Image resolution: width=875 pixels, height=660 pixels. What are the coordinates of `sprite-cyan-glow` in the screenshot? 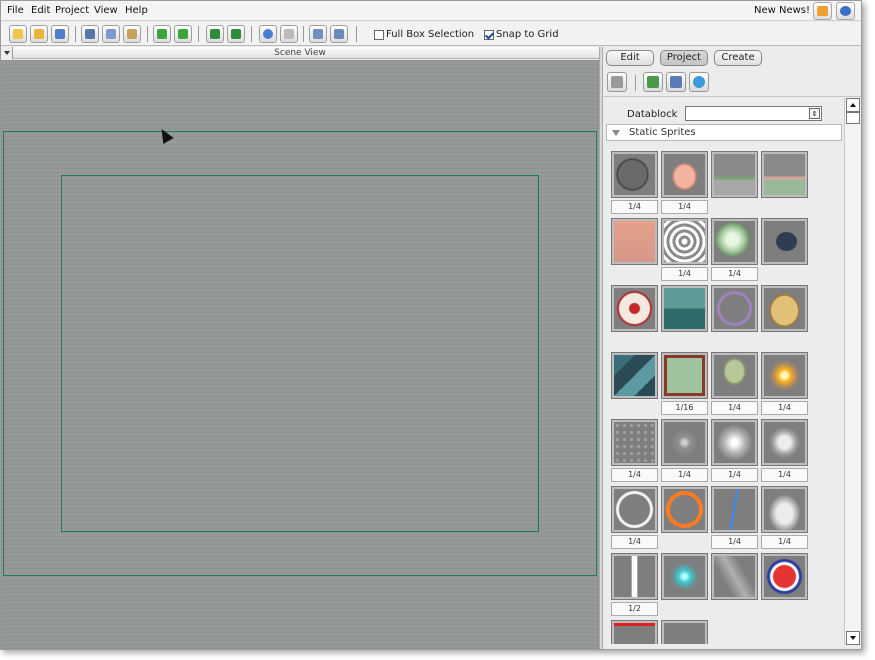 It's located at (684, 576).